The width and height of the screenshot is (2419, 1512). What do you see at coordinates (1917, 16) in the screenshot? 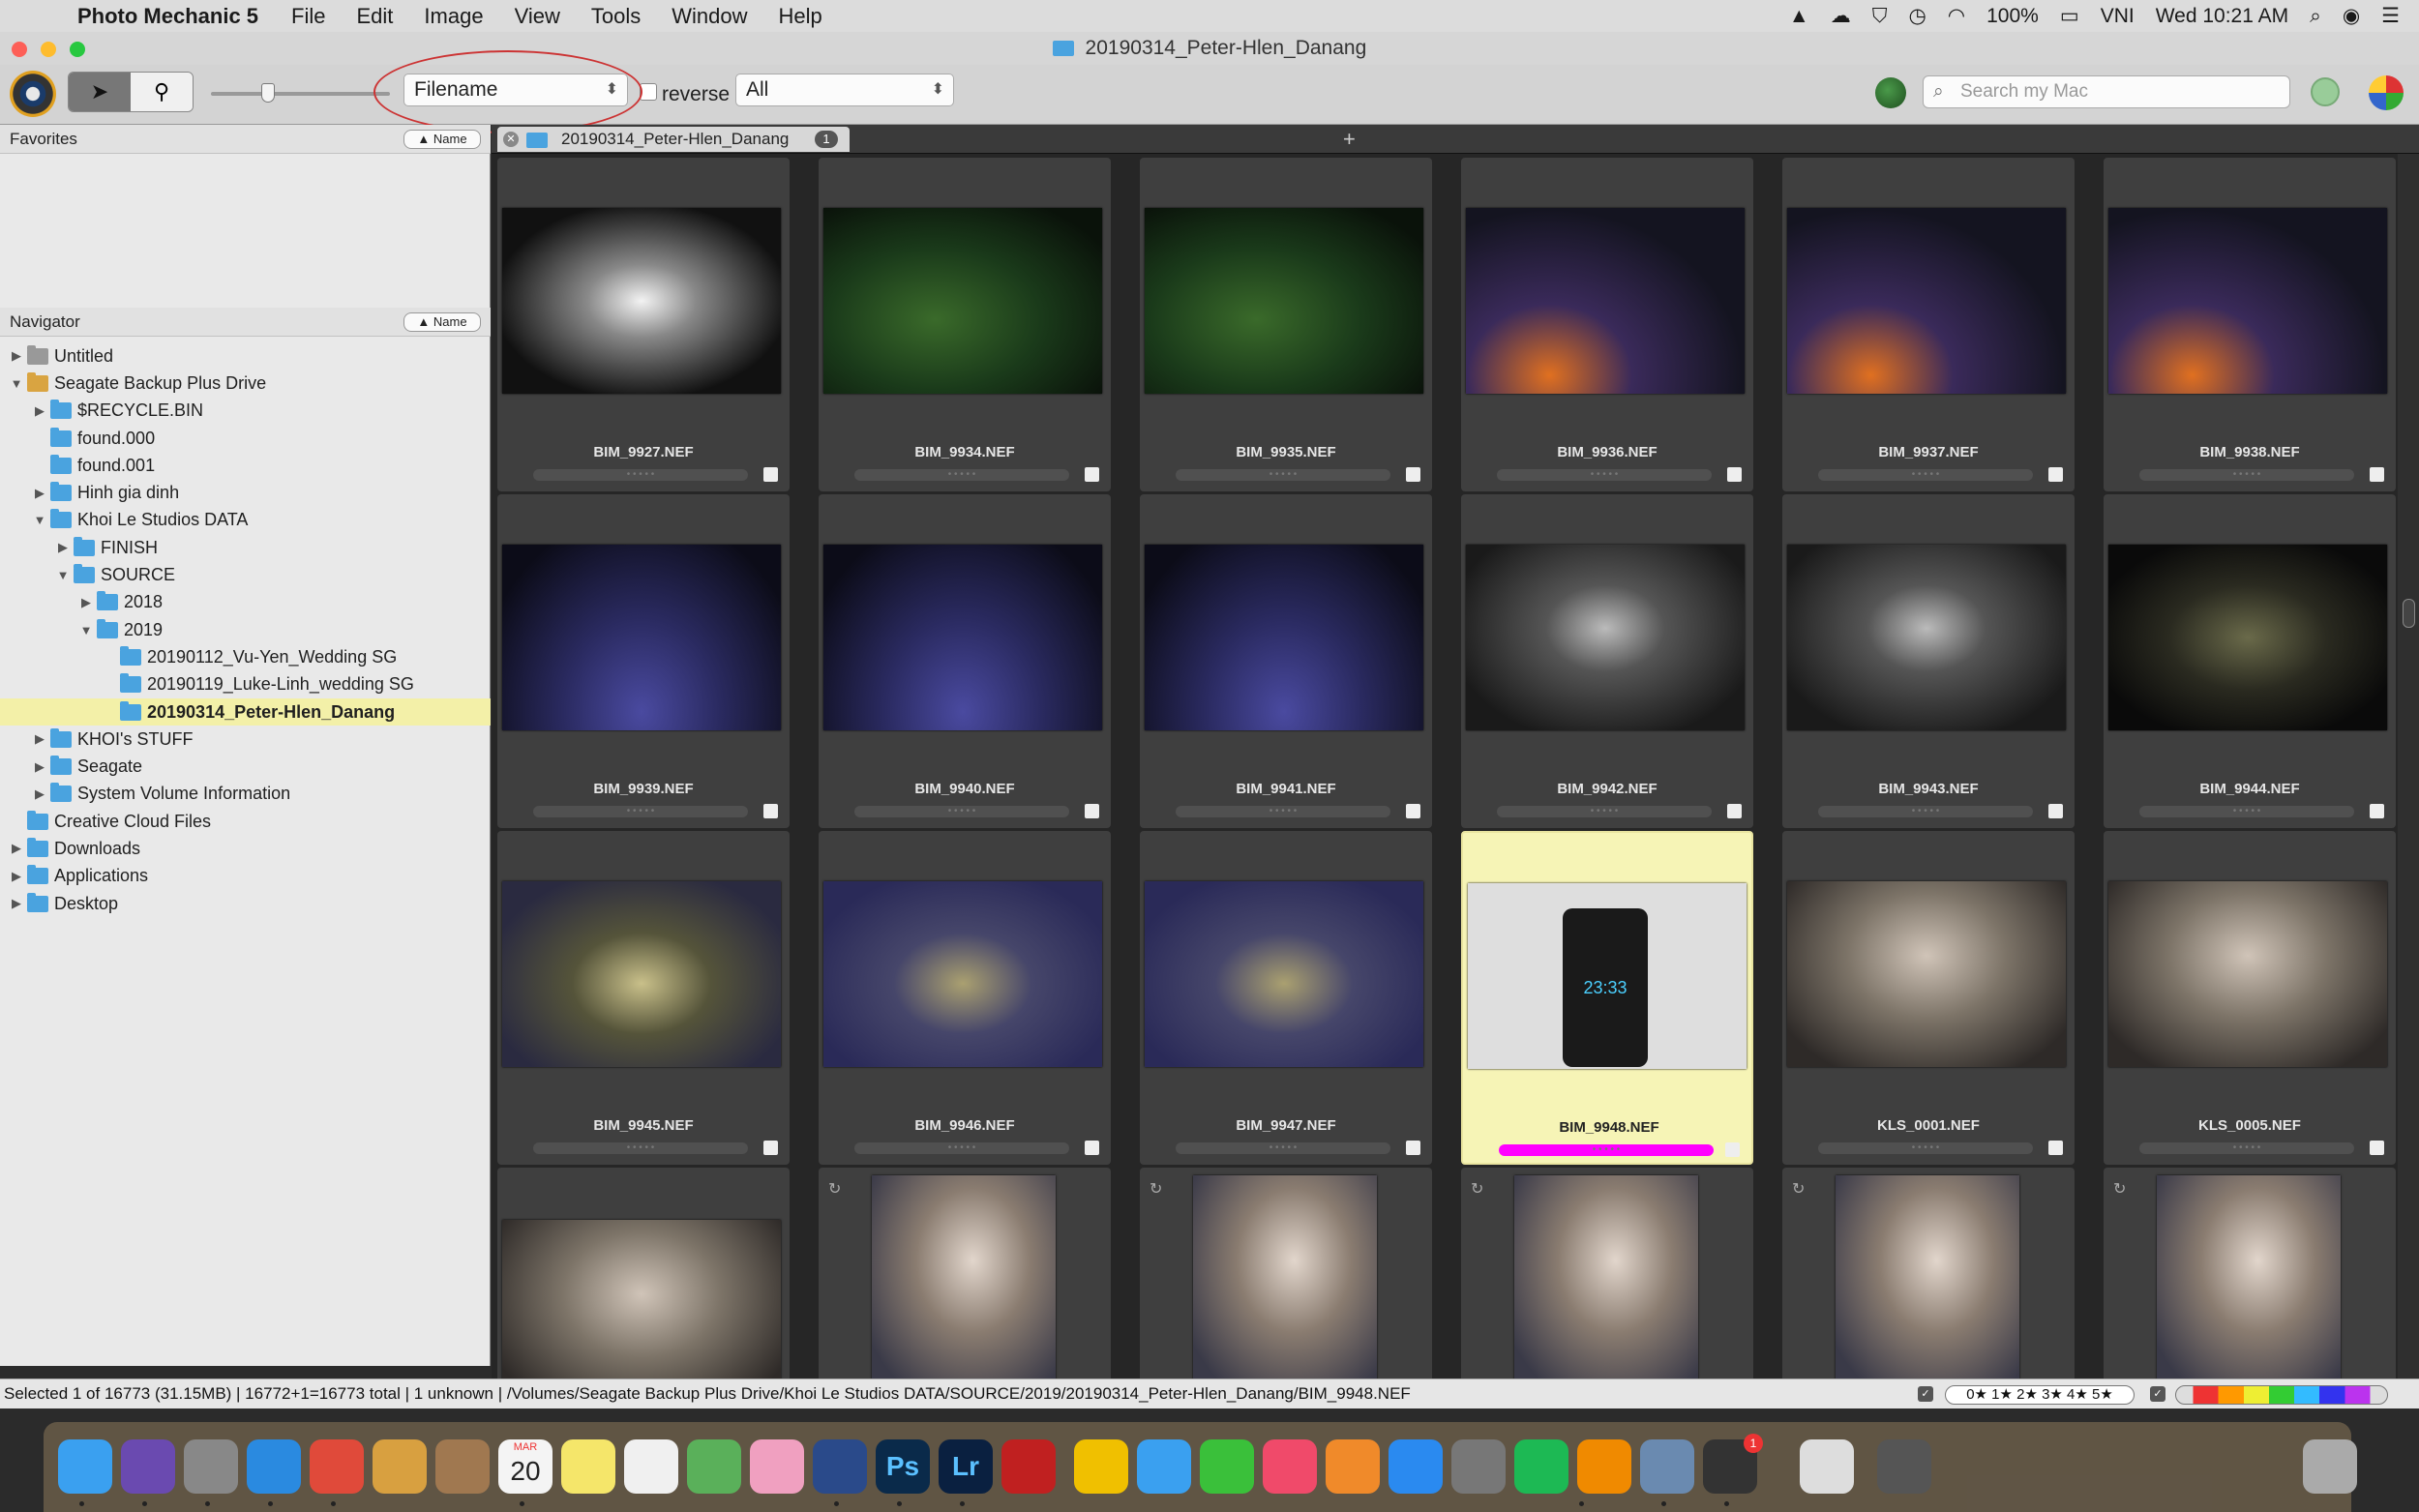
I see `time-machine-icon: ◷` at bounding box center [1917, 16].